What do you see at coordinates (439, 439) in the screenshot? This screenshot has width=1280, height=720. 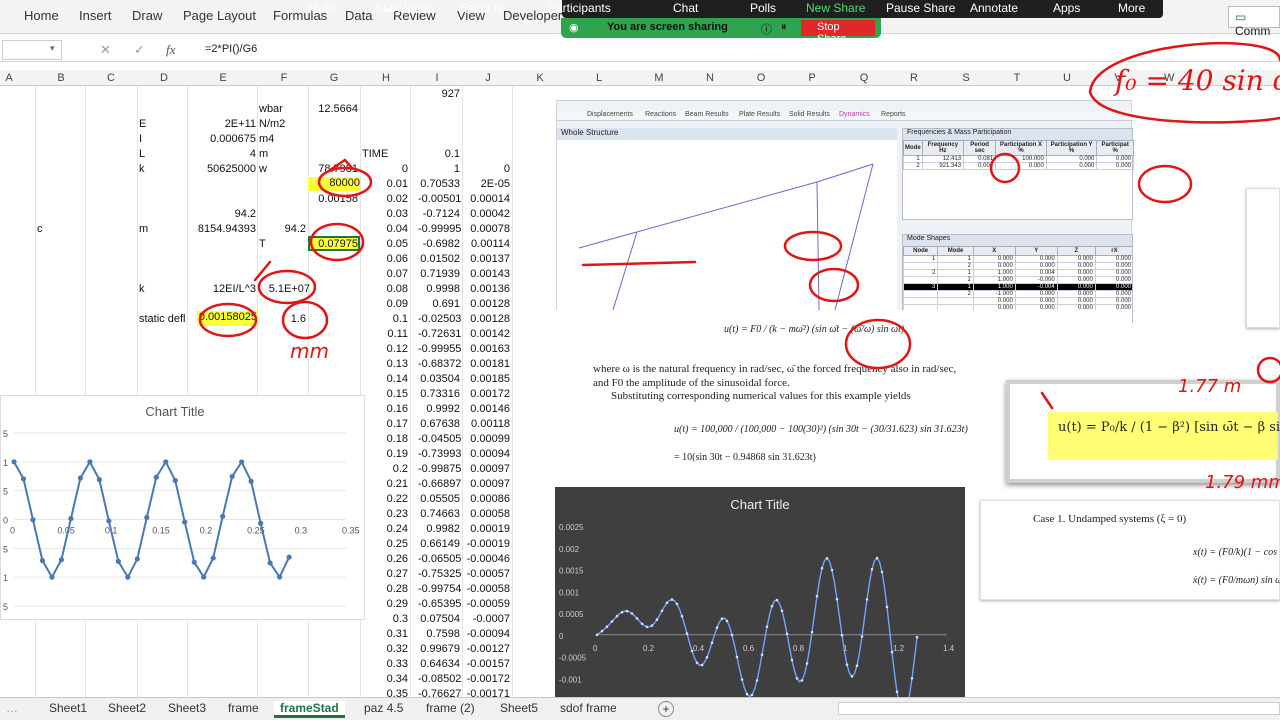 I see `time-cell-i: -0.04505` at bounding box center [439, 439].